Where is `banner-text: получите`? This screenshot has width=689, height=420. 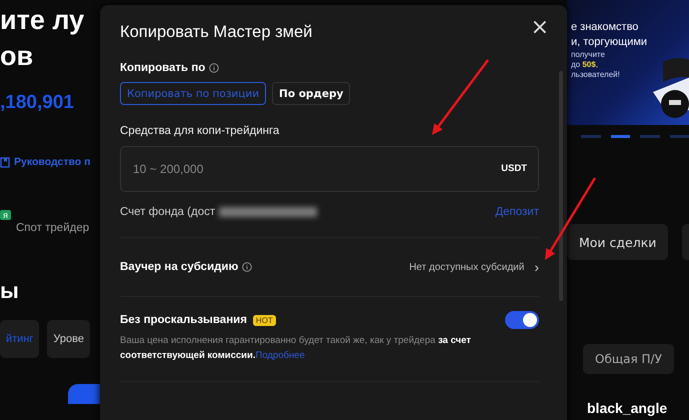
banner-text: получите is located at coordinates (588, 55).